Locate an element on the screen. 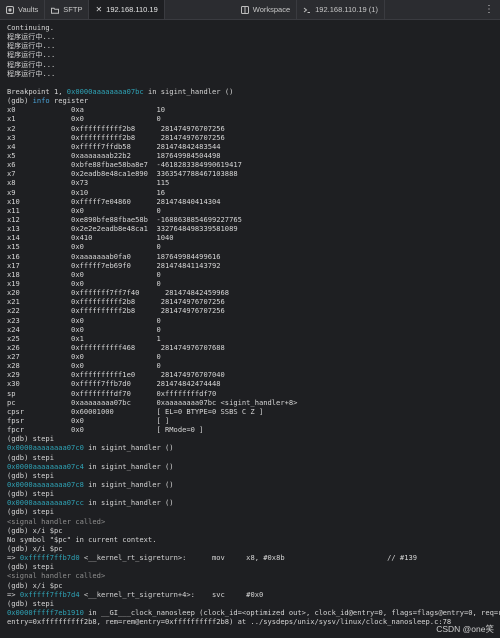 The height and width of the screenshot is (638, 500). terminal-text: x10 0xfffff7e04860 281474840414304 is located at coordinates (114, 201).